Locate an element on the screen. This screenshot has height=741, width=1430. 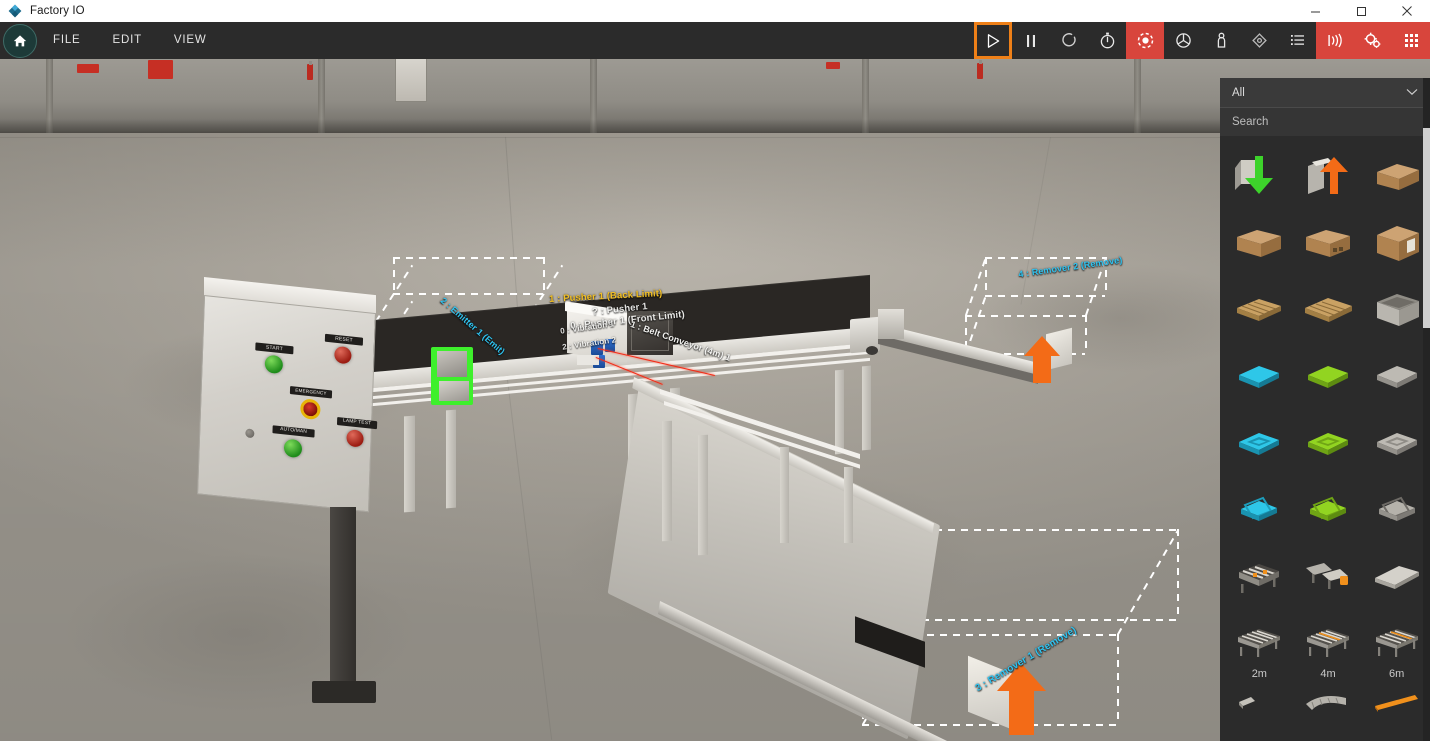
person-icon is located at coordinates (1221, 40).